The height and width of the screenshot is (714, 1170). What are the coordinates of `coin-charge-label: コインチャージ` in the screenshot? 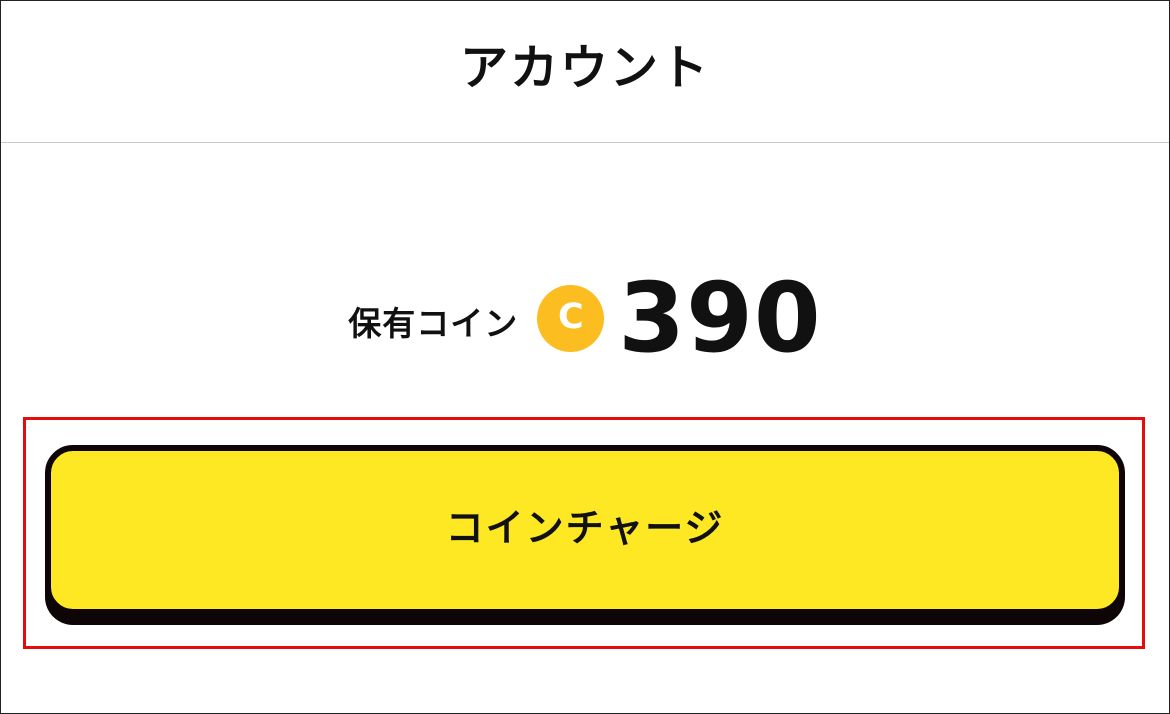 It's located at (585, 529).